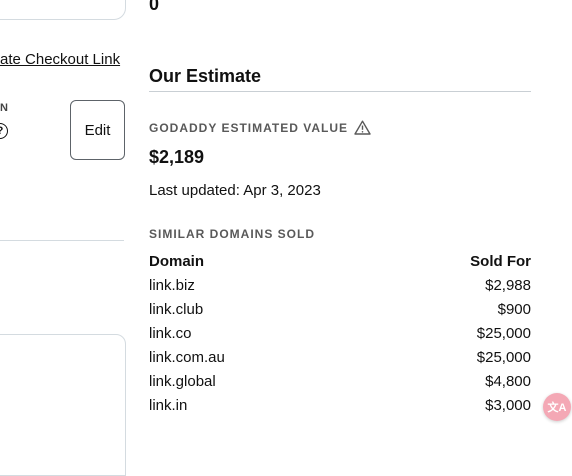 This screenshot has width=572, height=476. I want to click on table-row: link.club $900, so click(340, 312).